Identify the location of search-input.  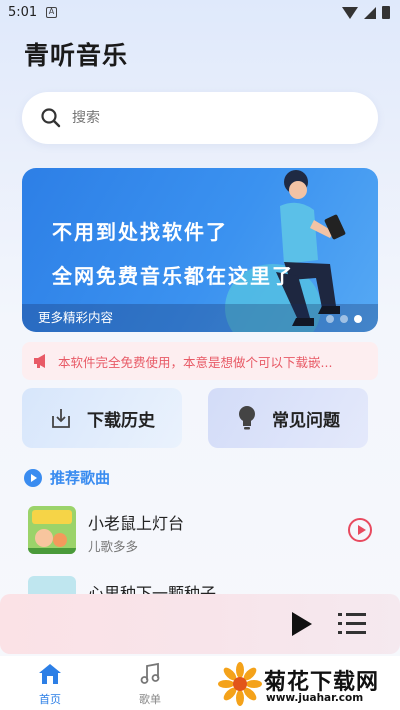
(202, 118).